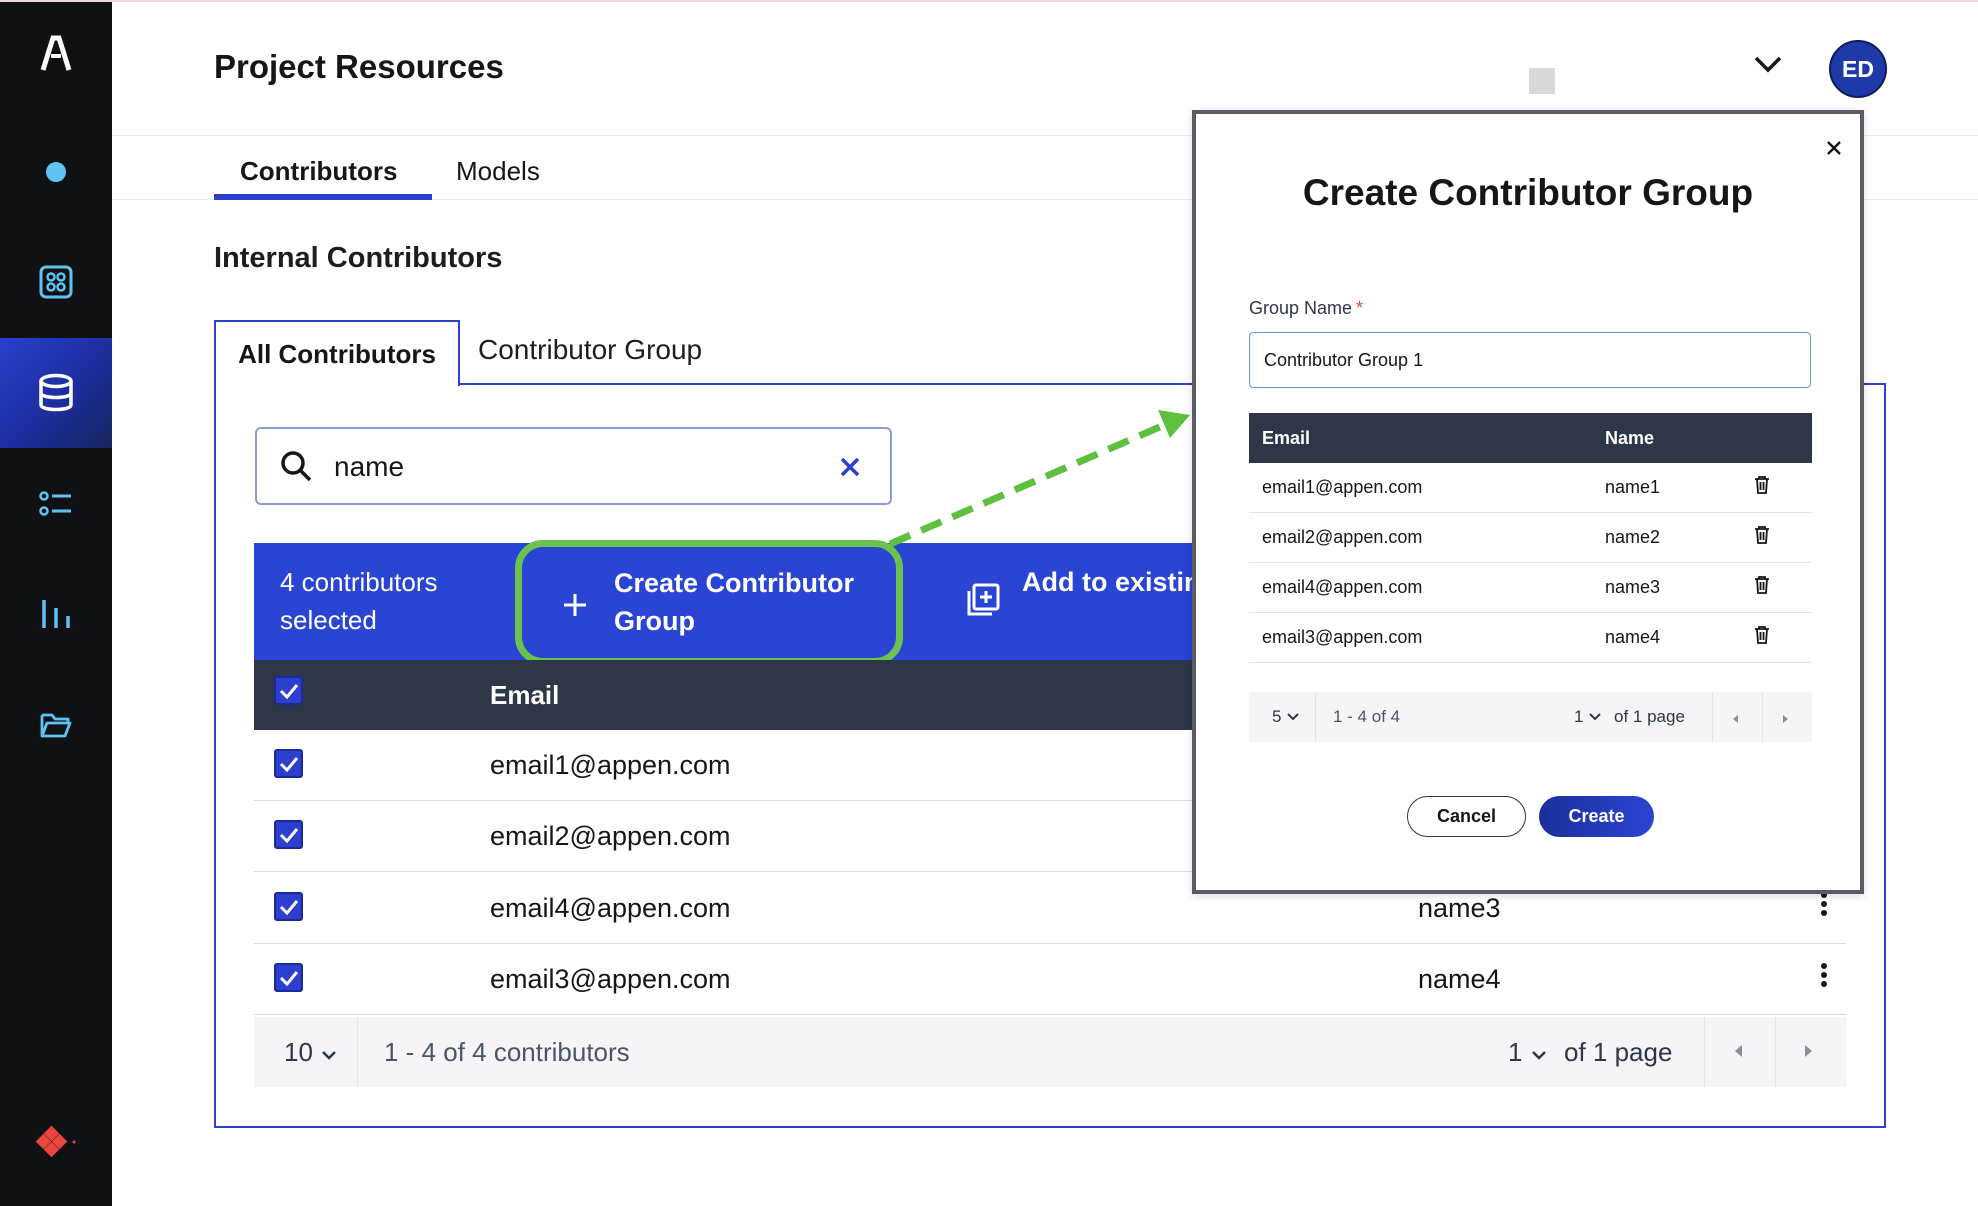 This screenshot has height=1206, width=1978. I want to click on sidebar, so click(56, 604).